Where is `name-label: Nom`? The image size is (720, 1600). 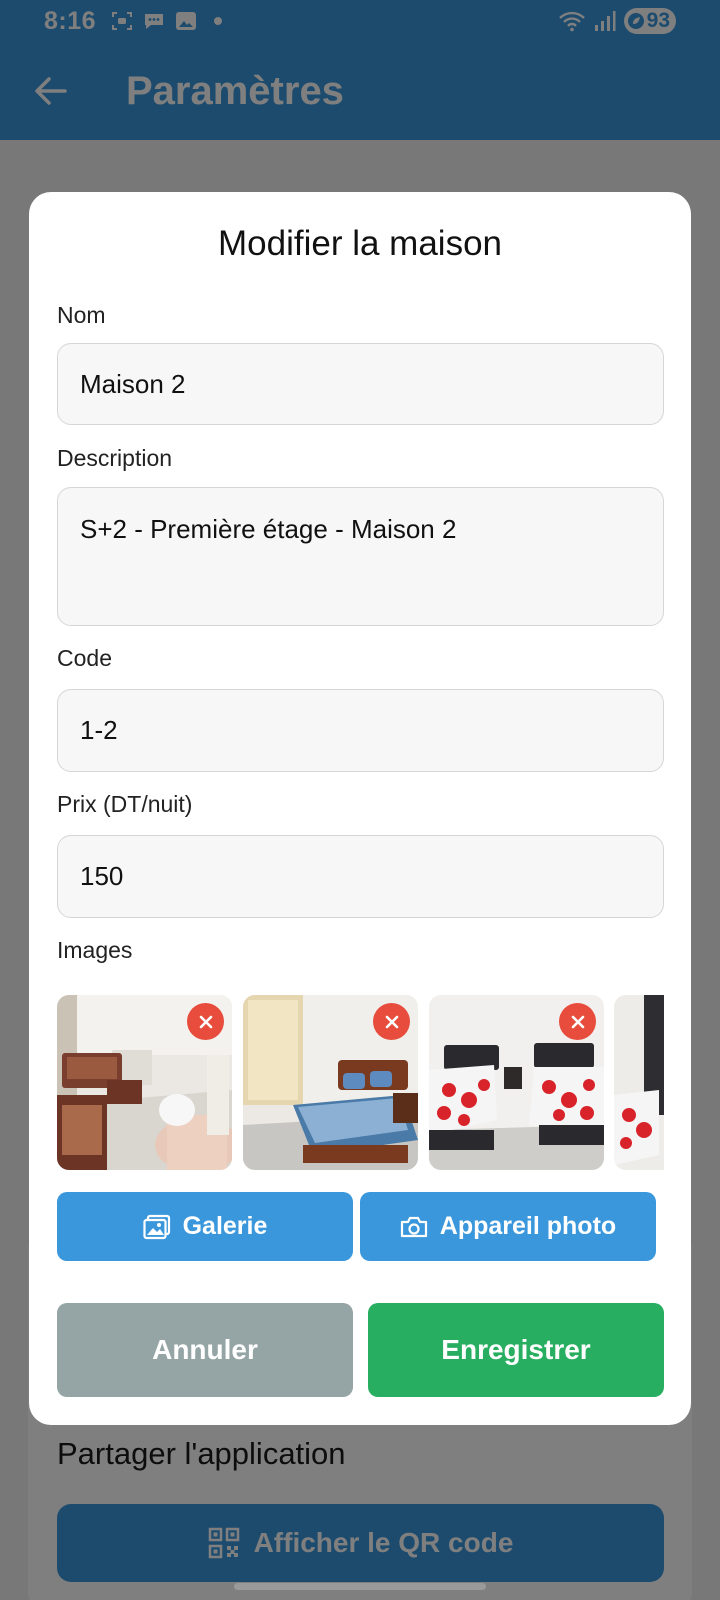 name-label: Nom is located at coordinates (81, 315).